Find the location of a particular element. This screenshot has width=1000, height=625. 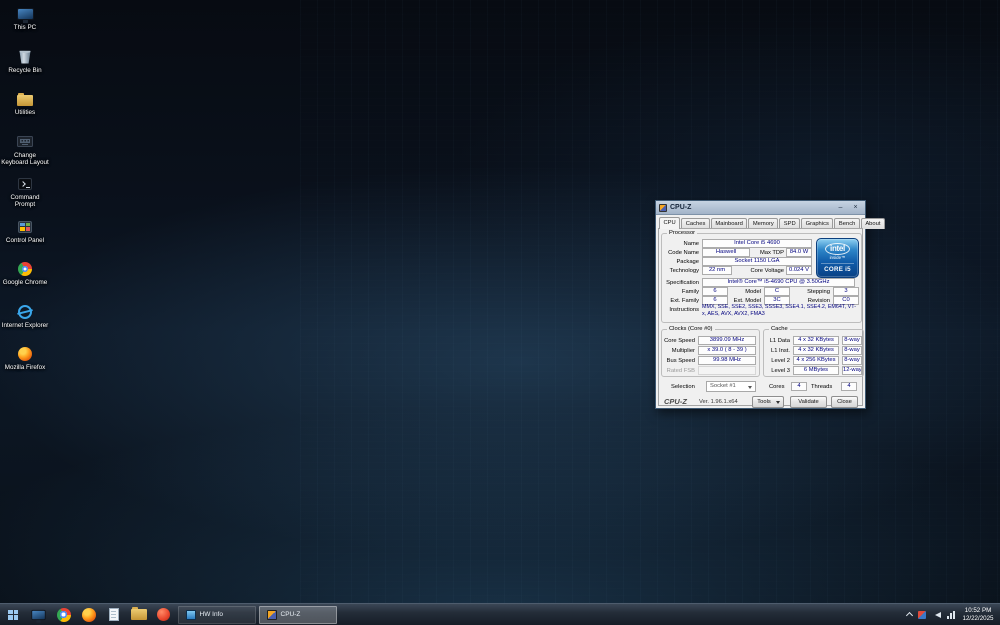

level2-way-field: 8-way is located at coordinates (852, 360).